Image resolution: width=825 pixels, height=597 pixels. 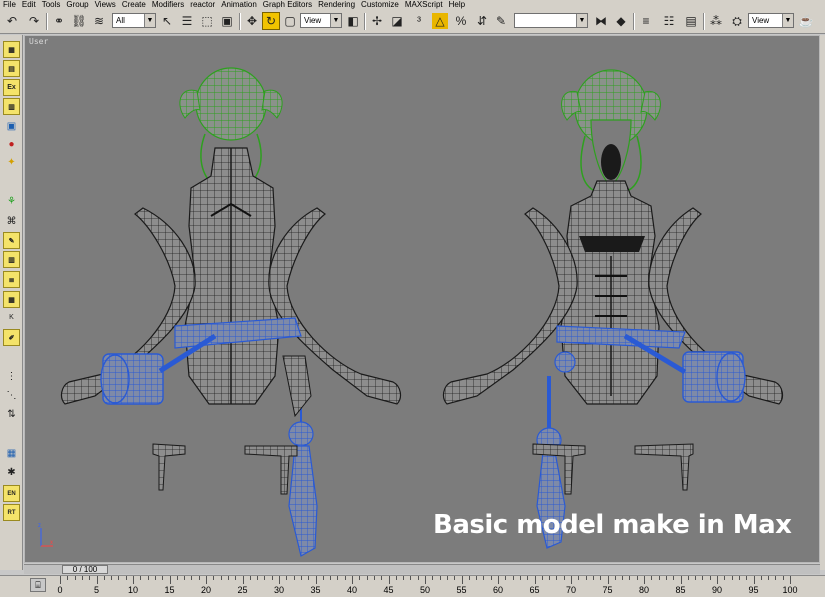 What do you see at coordinates (601, 21) in the screenshot?
I see `mirror-icon: ⧓` at bounding box center [601, 21].